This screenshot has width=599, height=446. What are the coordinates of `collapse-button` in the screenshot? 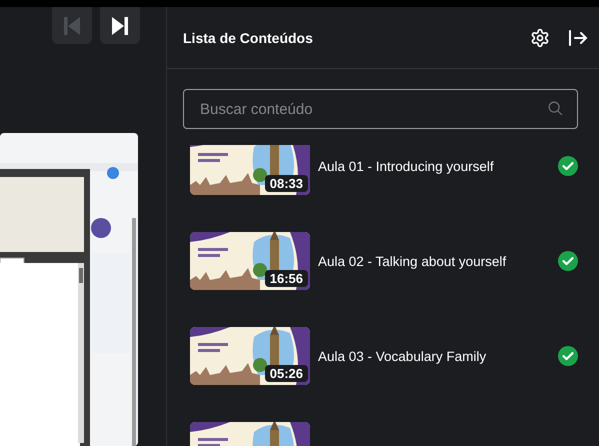 It's located at (578, 37).